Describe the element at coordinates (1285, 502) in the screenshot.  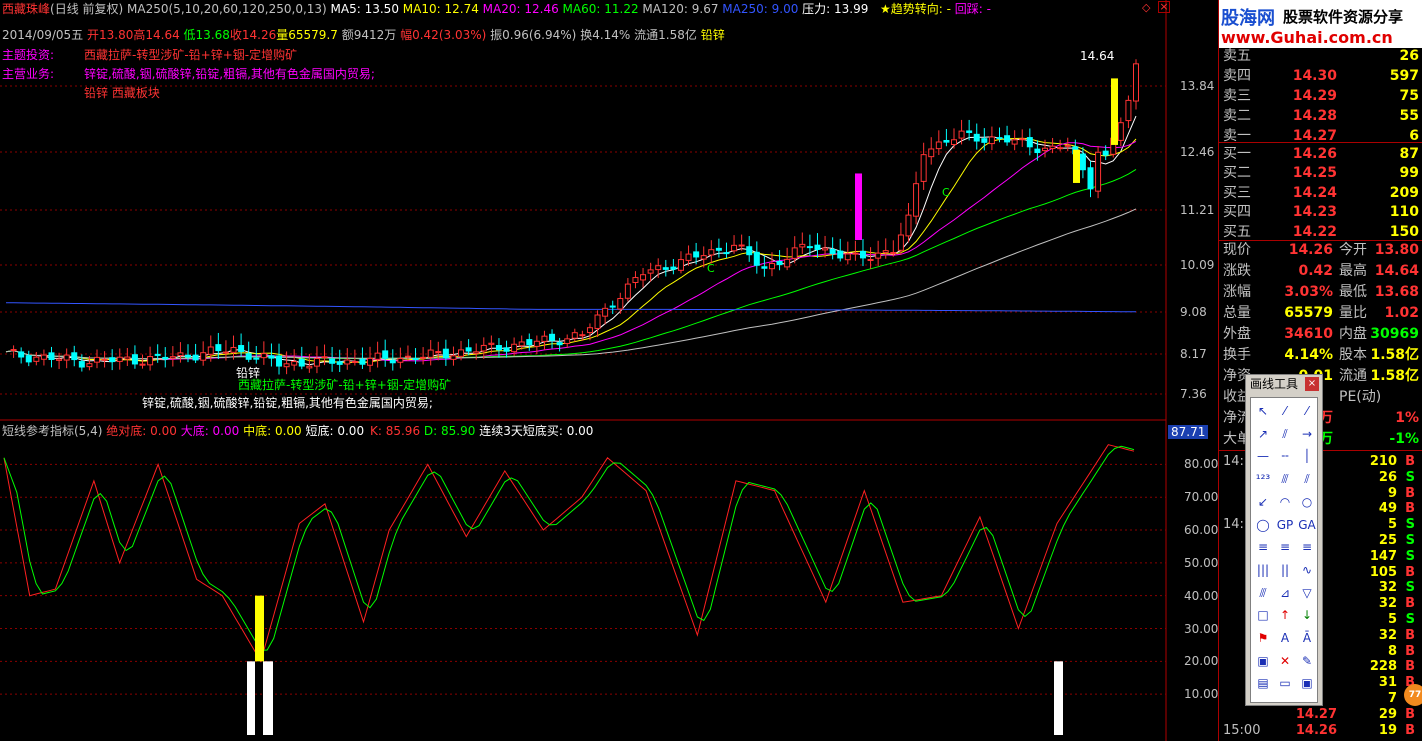
I see `arc-icon: ◠` at that location.